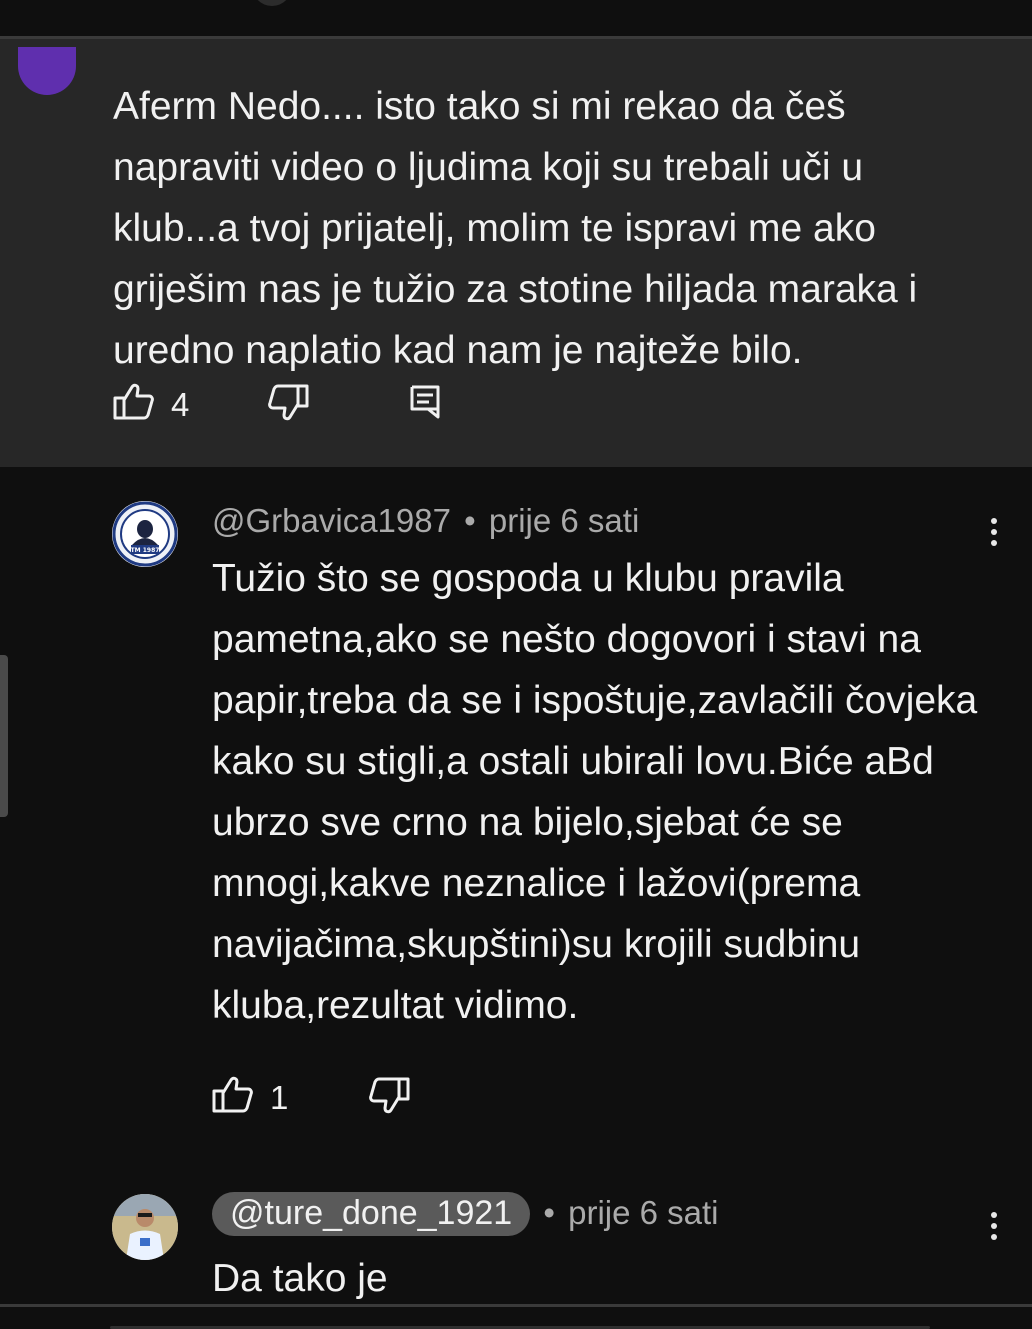 This screenshot has width=1032, height=1329. What do you see at coordinates (311, 1097) in the screenshot?
I see `comment-actions: 1` at bounding box center [311, 1097].